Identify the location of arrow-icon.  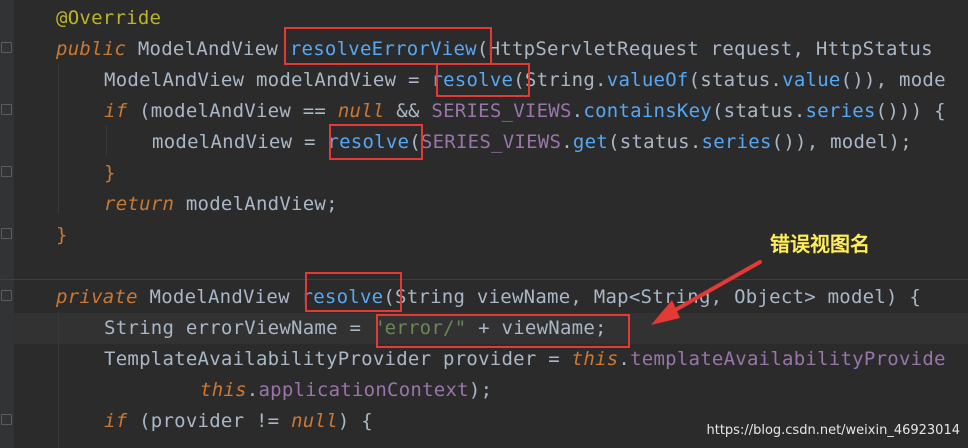
(706, 292).